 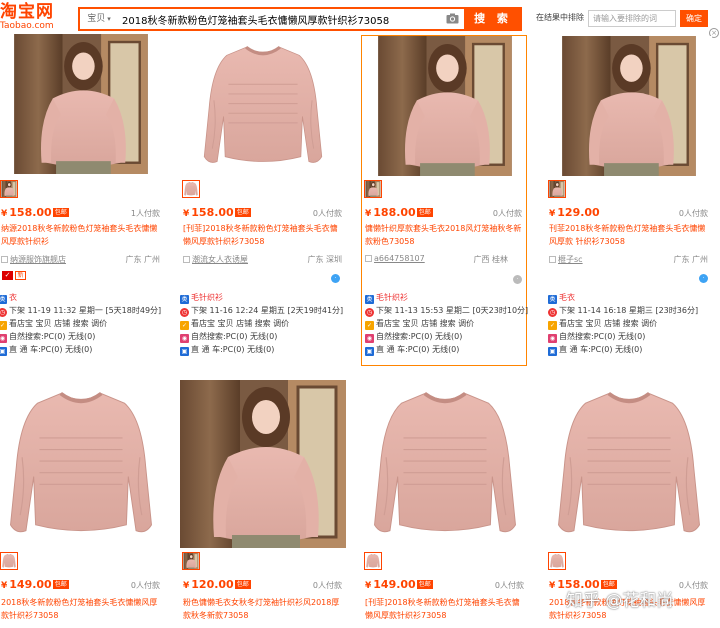 What do you see at coordinates (81, 235) in the screenshot?
I see `product-title: 纳源2018秋冬新款粉色灯笼袖套头毛衣慵懒风厚款针织衫` at bounding box center [81, 235].